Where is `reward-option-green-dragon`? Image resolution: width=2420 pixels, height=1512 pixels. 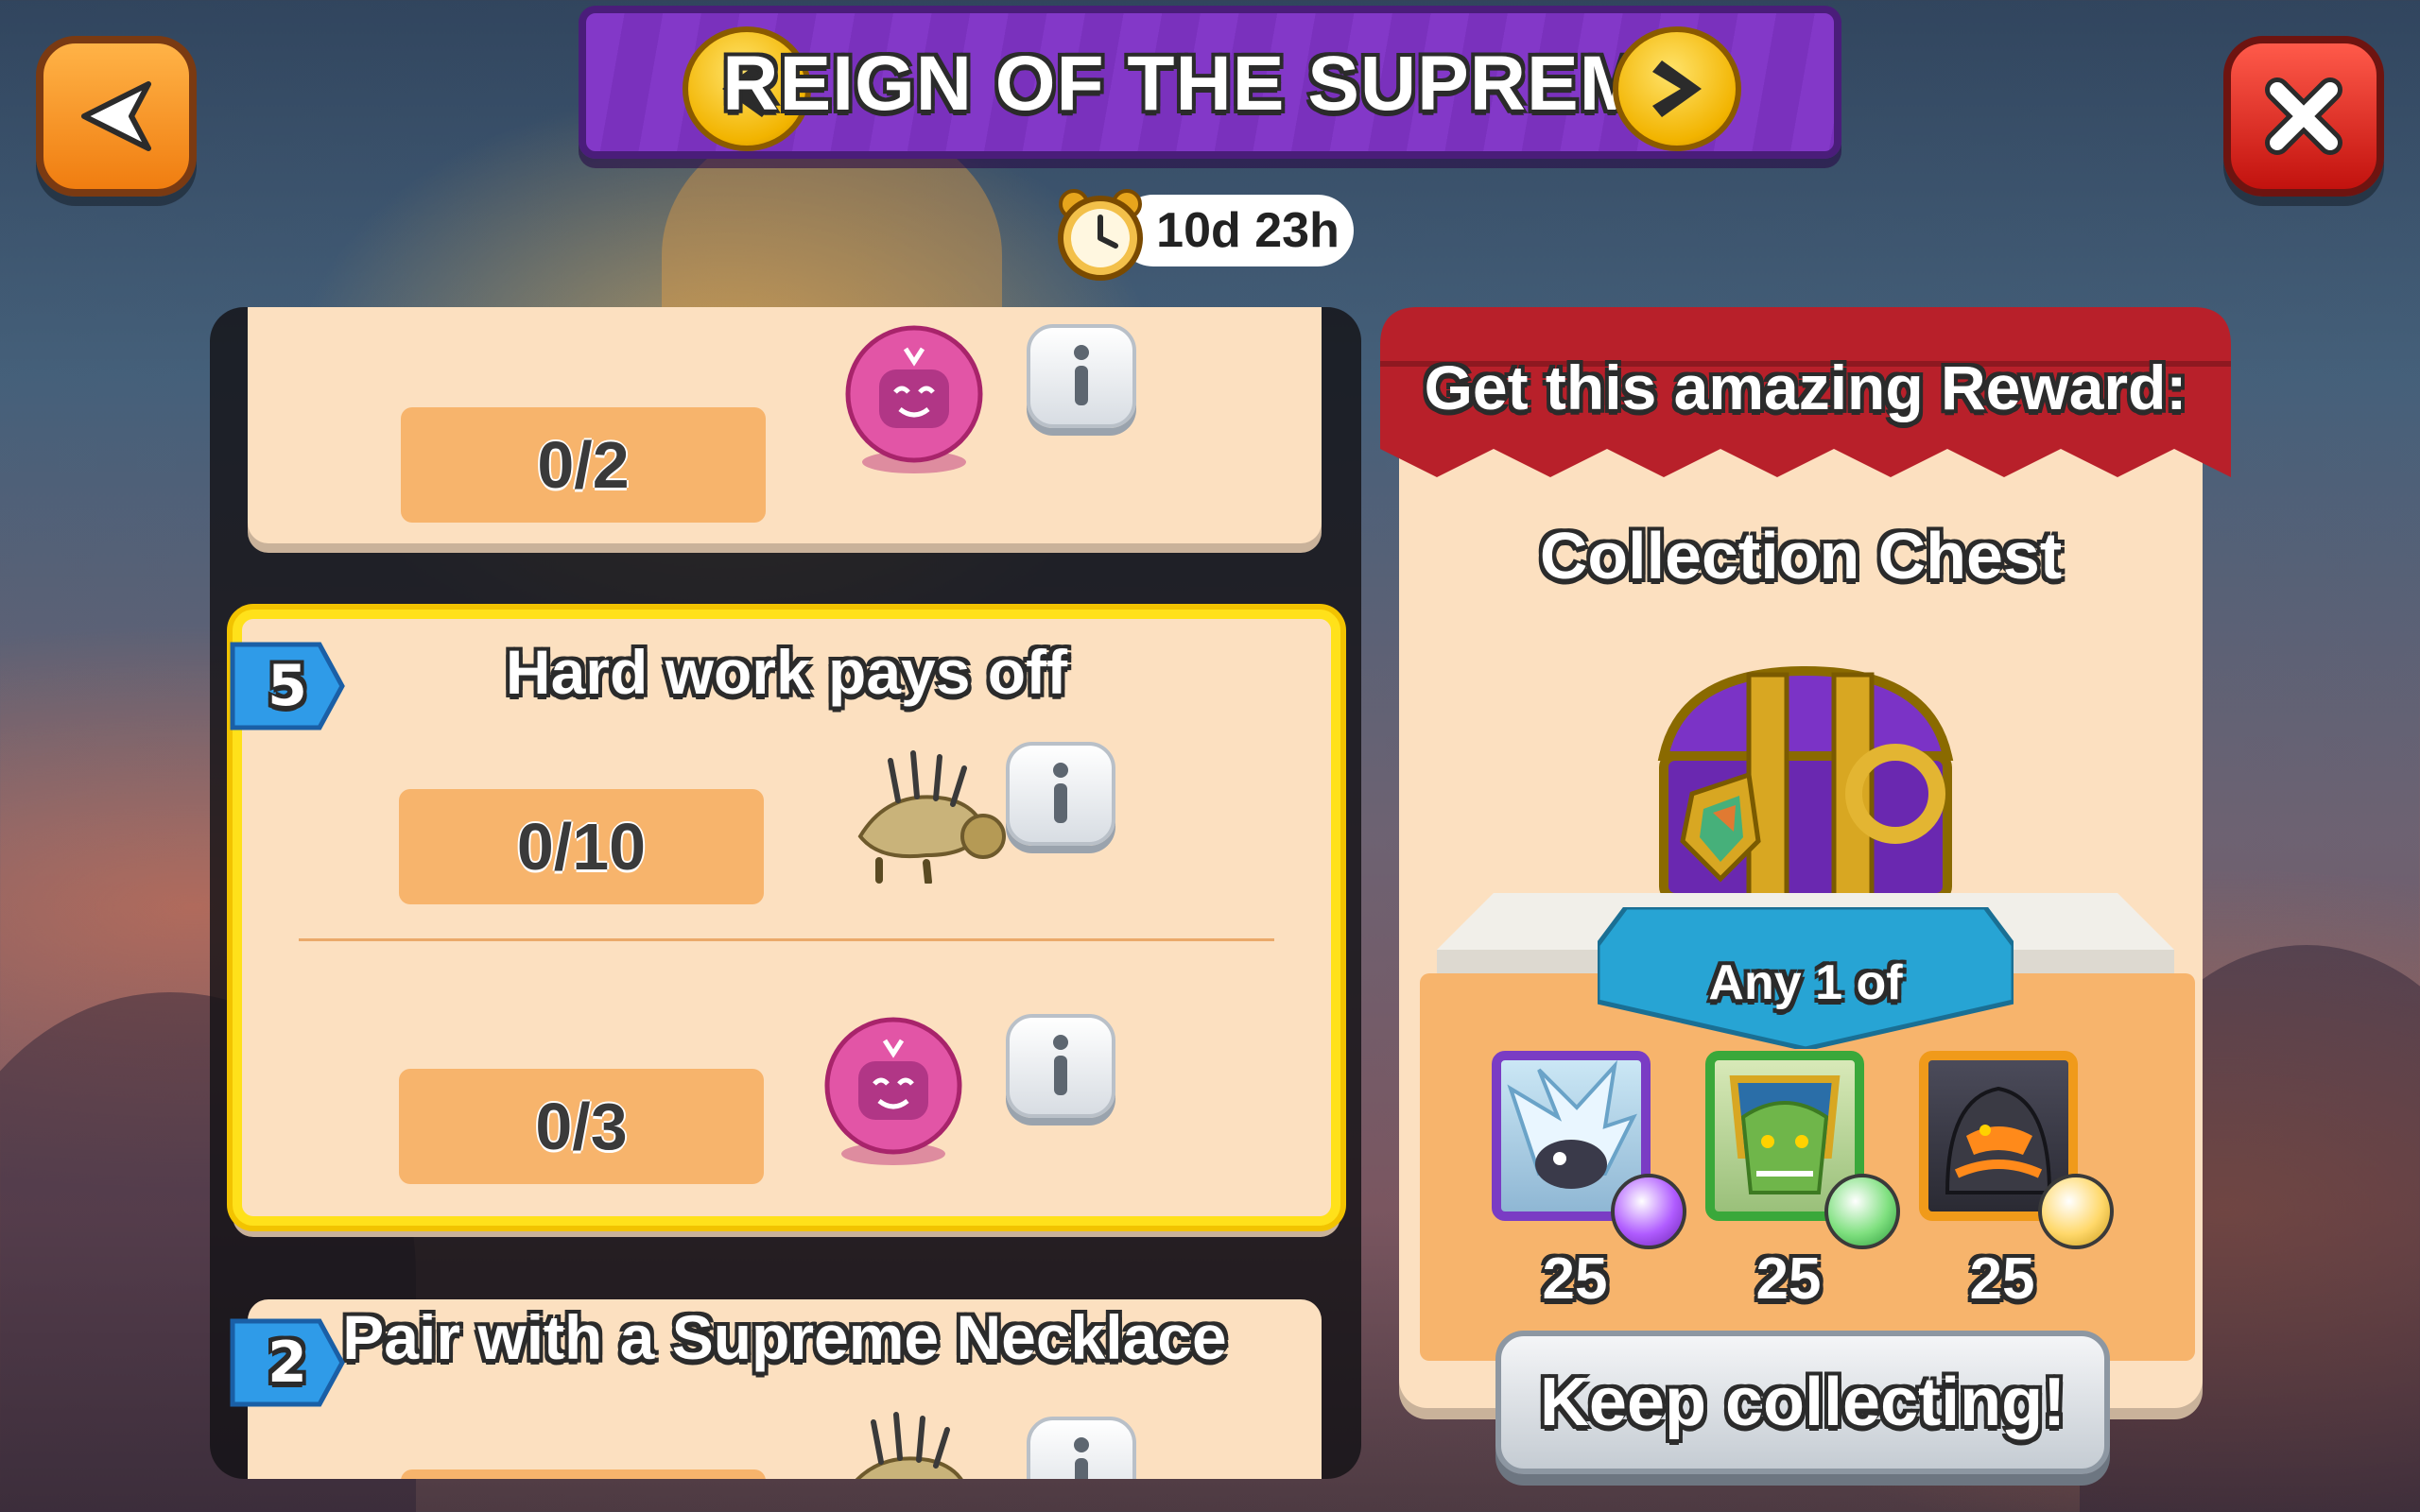 reward-option-green-dragon is located at coordinates (1802, 1150).